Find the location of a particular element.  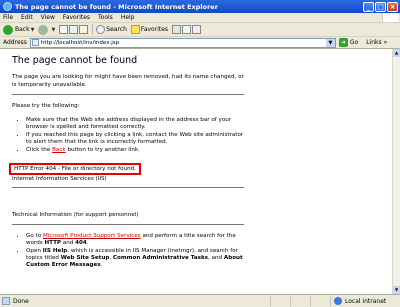

favorites-button: Favorites is located at coordinates (149, 29).